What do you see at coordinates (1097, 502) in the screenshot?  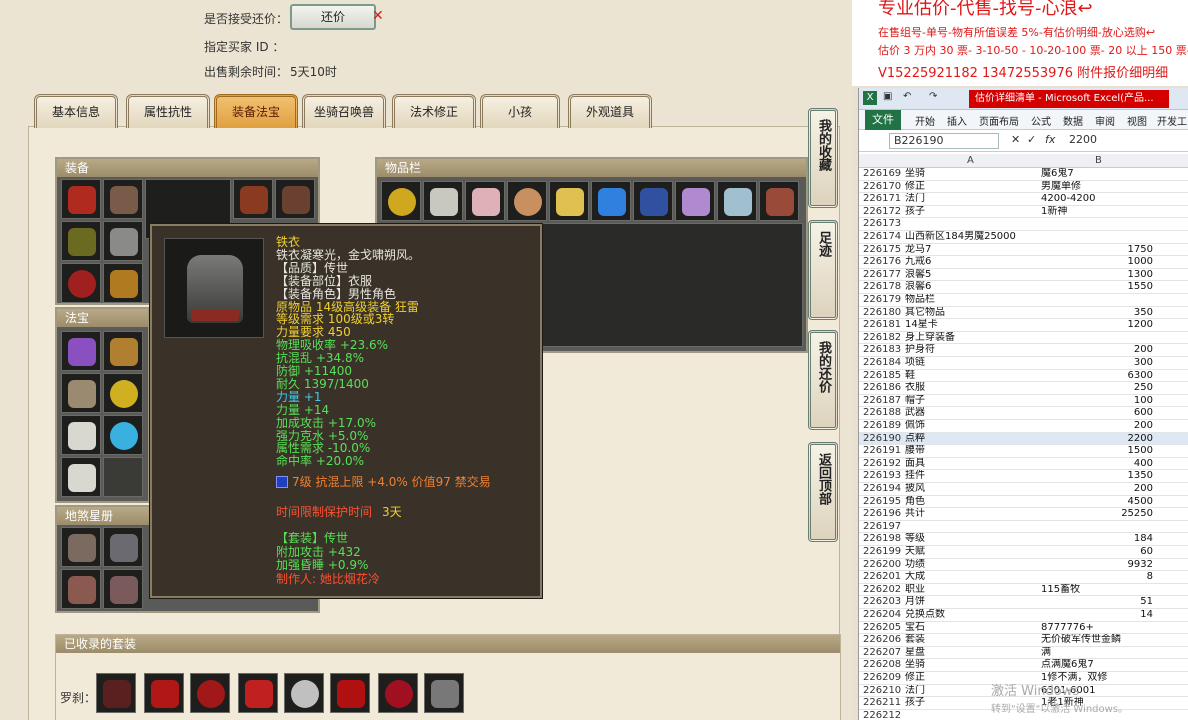 I see `cell-b: 4500` at bounding box center [1097, 502].